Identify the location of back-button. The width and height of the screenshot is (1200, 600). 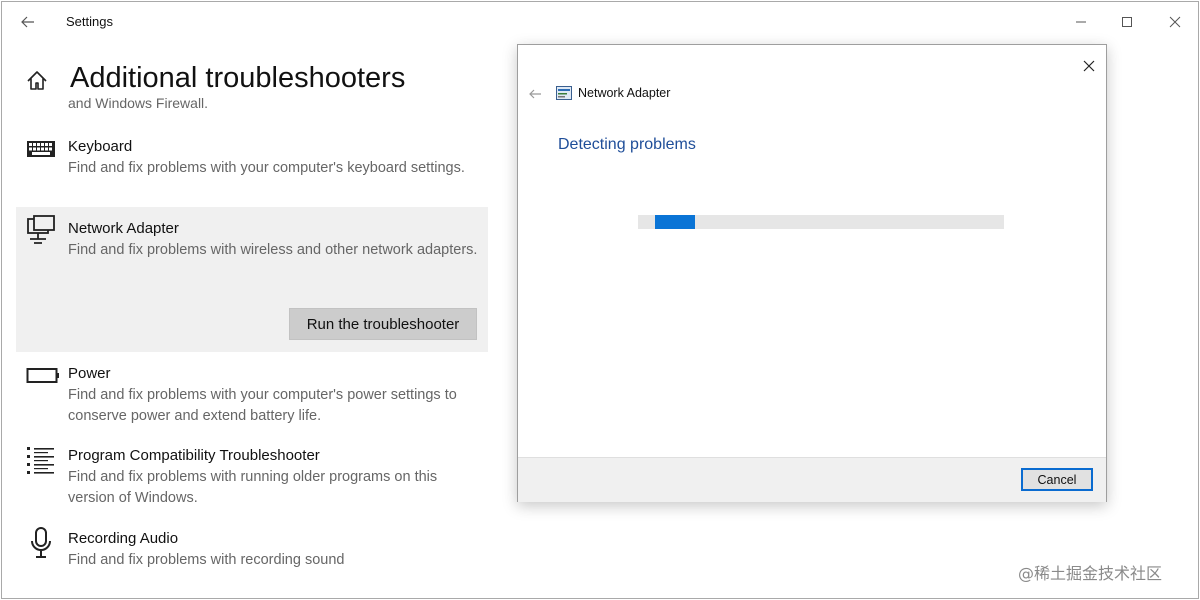
(28, 22).